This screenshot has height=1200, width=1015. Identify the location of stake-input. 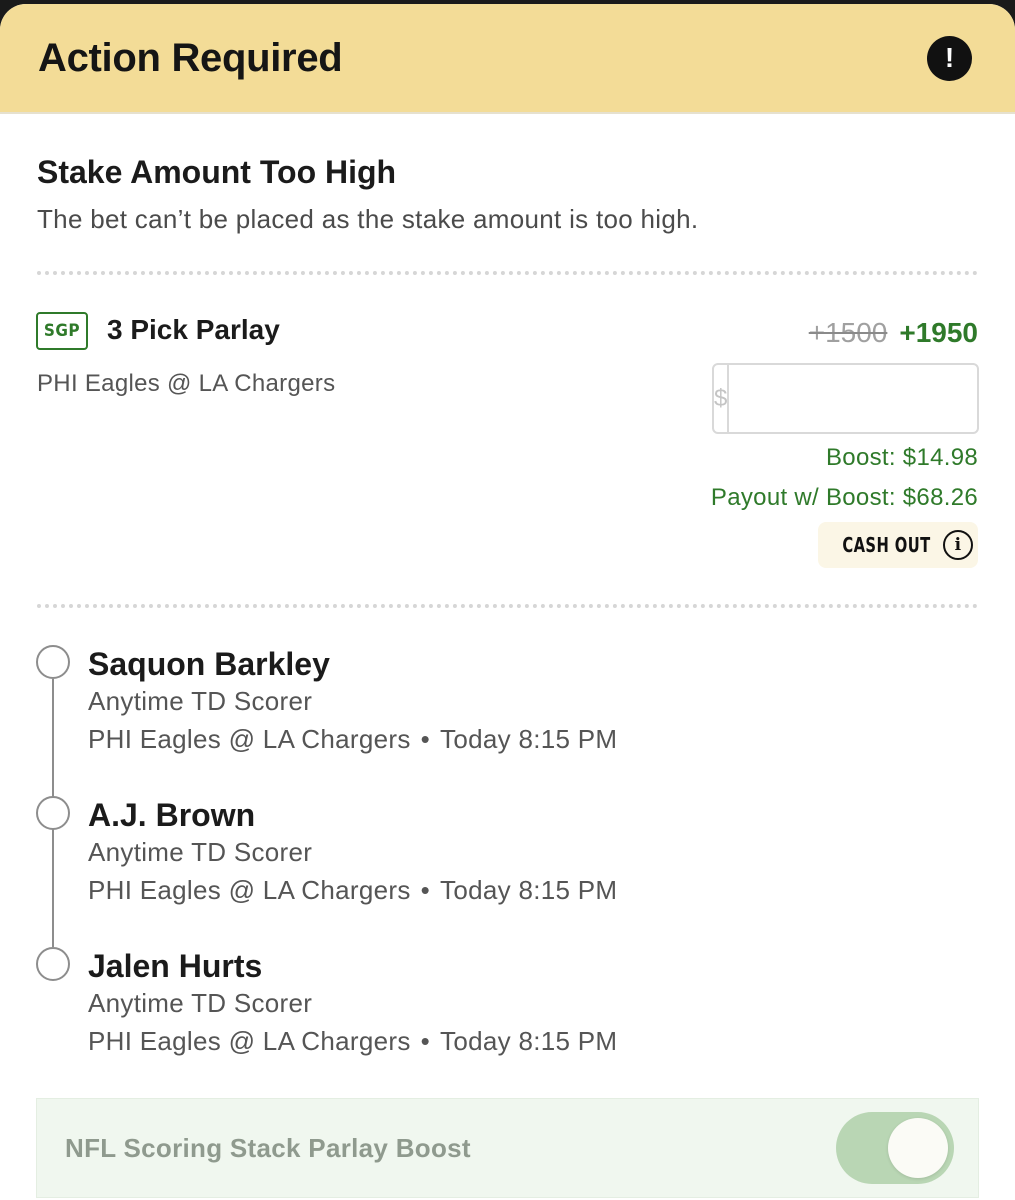
(853, 398).